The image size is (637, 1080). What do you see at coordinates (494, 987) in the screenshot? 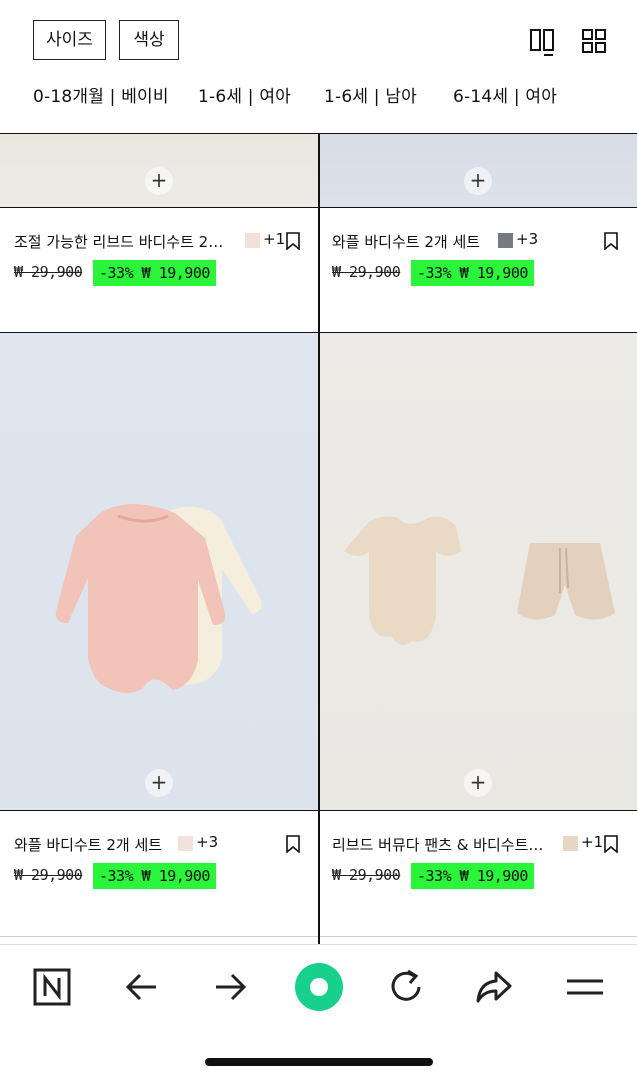
I see `share-icon` at bounding box center [494, 987].